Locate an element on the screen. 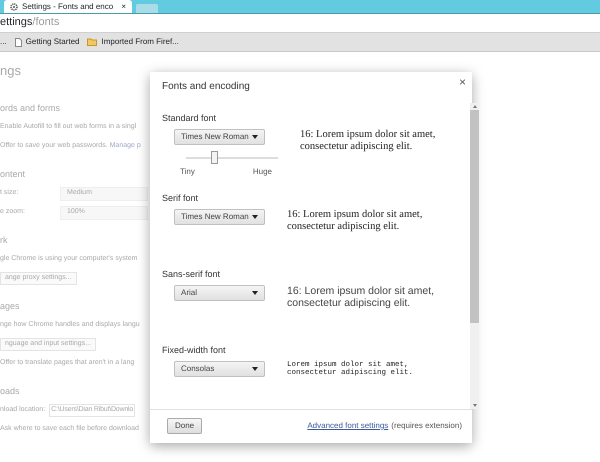 The height and width of the screenshot is (462, 600). dialog-title: Fonts and encoding is located at coordinates (206, 87).